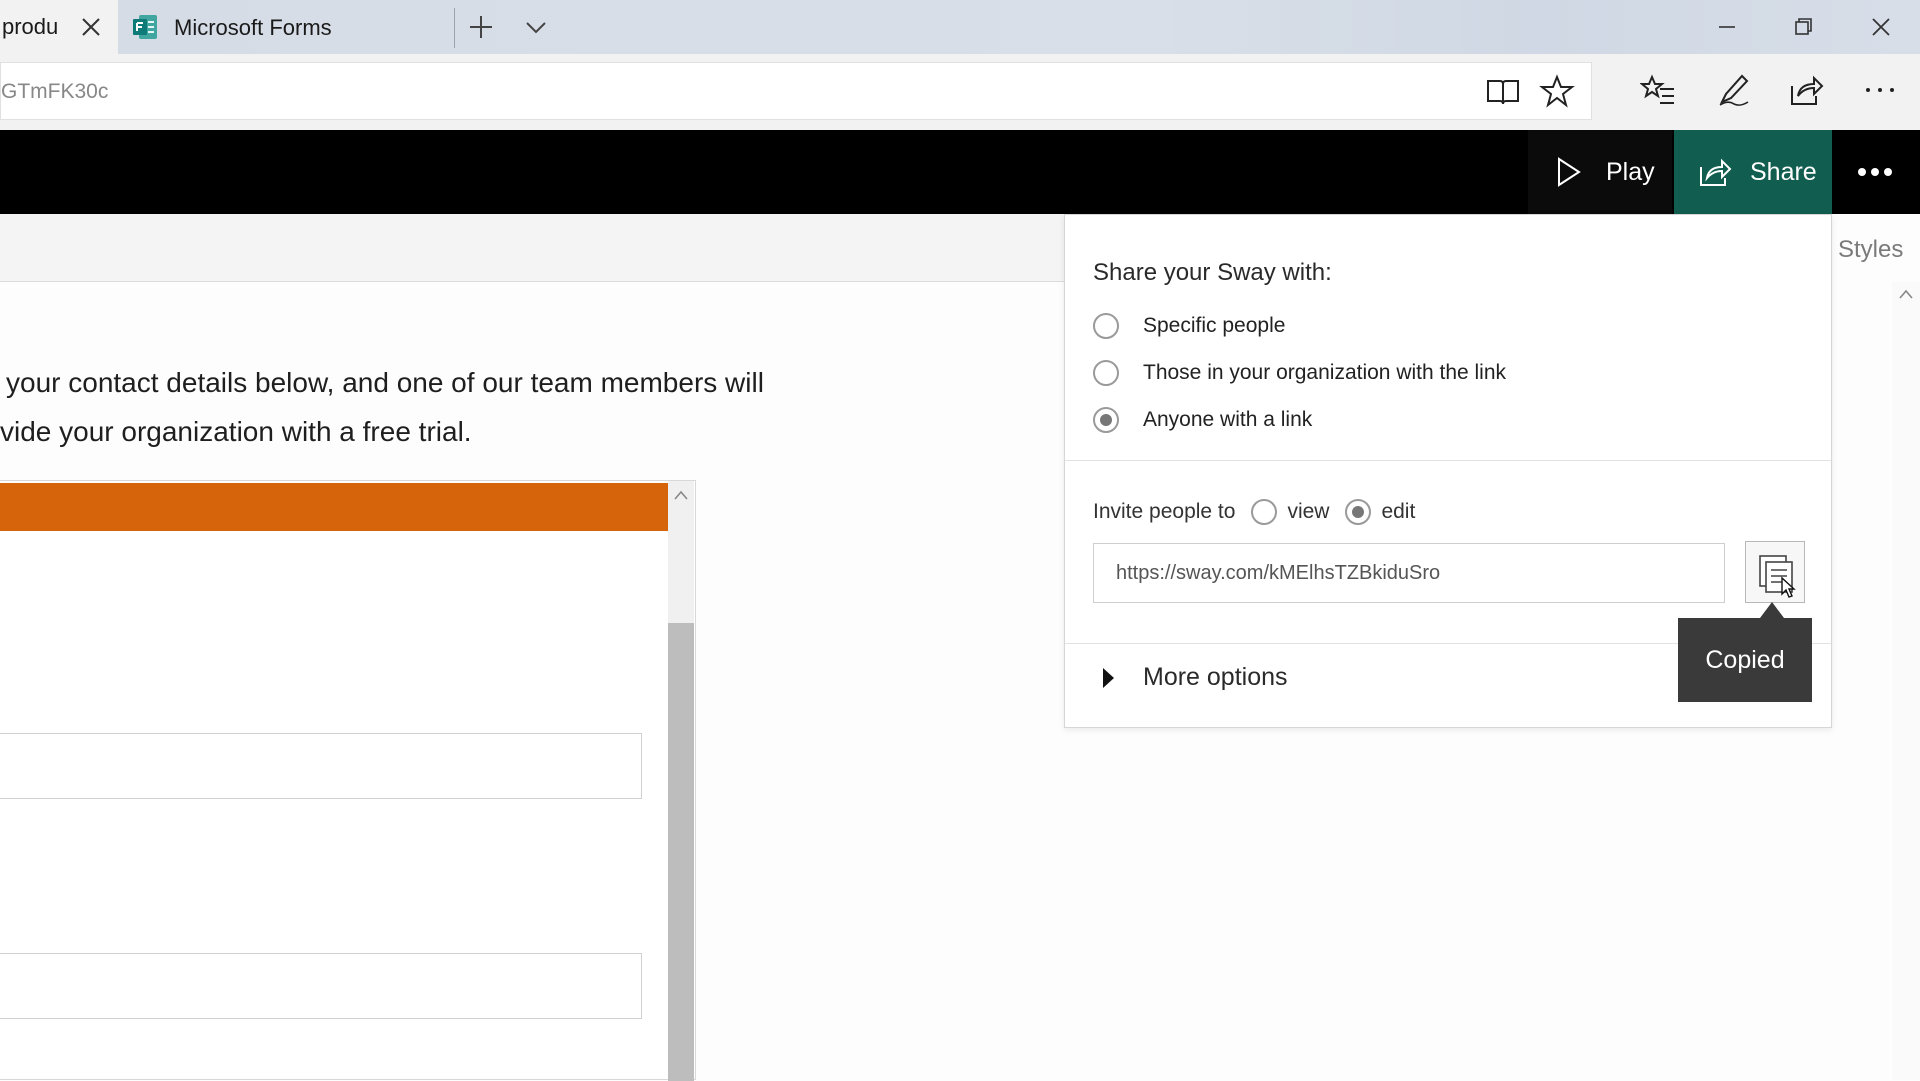 The width and height of the screenshot is (1920, 1081). I want to click on share-option-specific-people: Specific people, so click(1189, 326).